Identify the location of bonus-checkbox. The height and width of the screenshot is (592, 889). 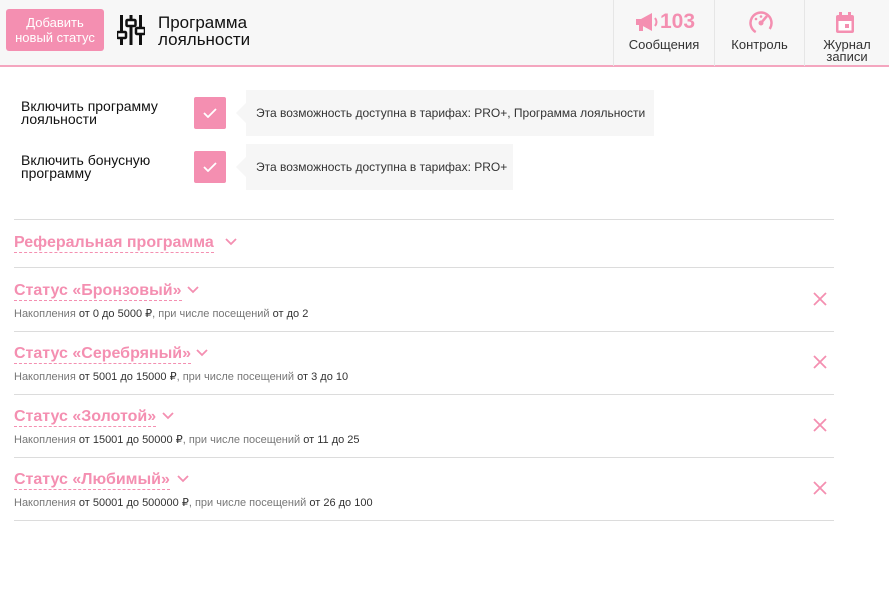
(210, 167).